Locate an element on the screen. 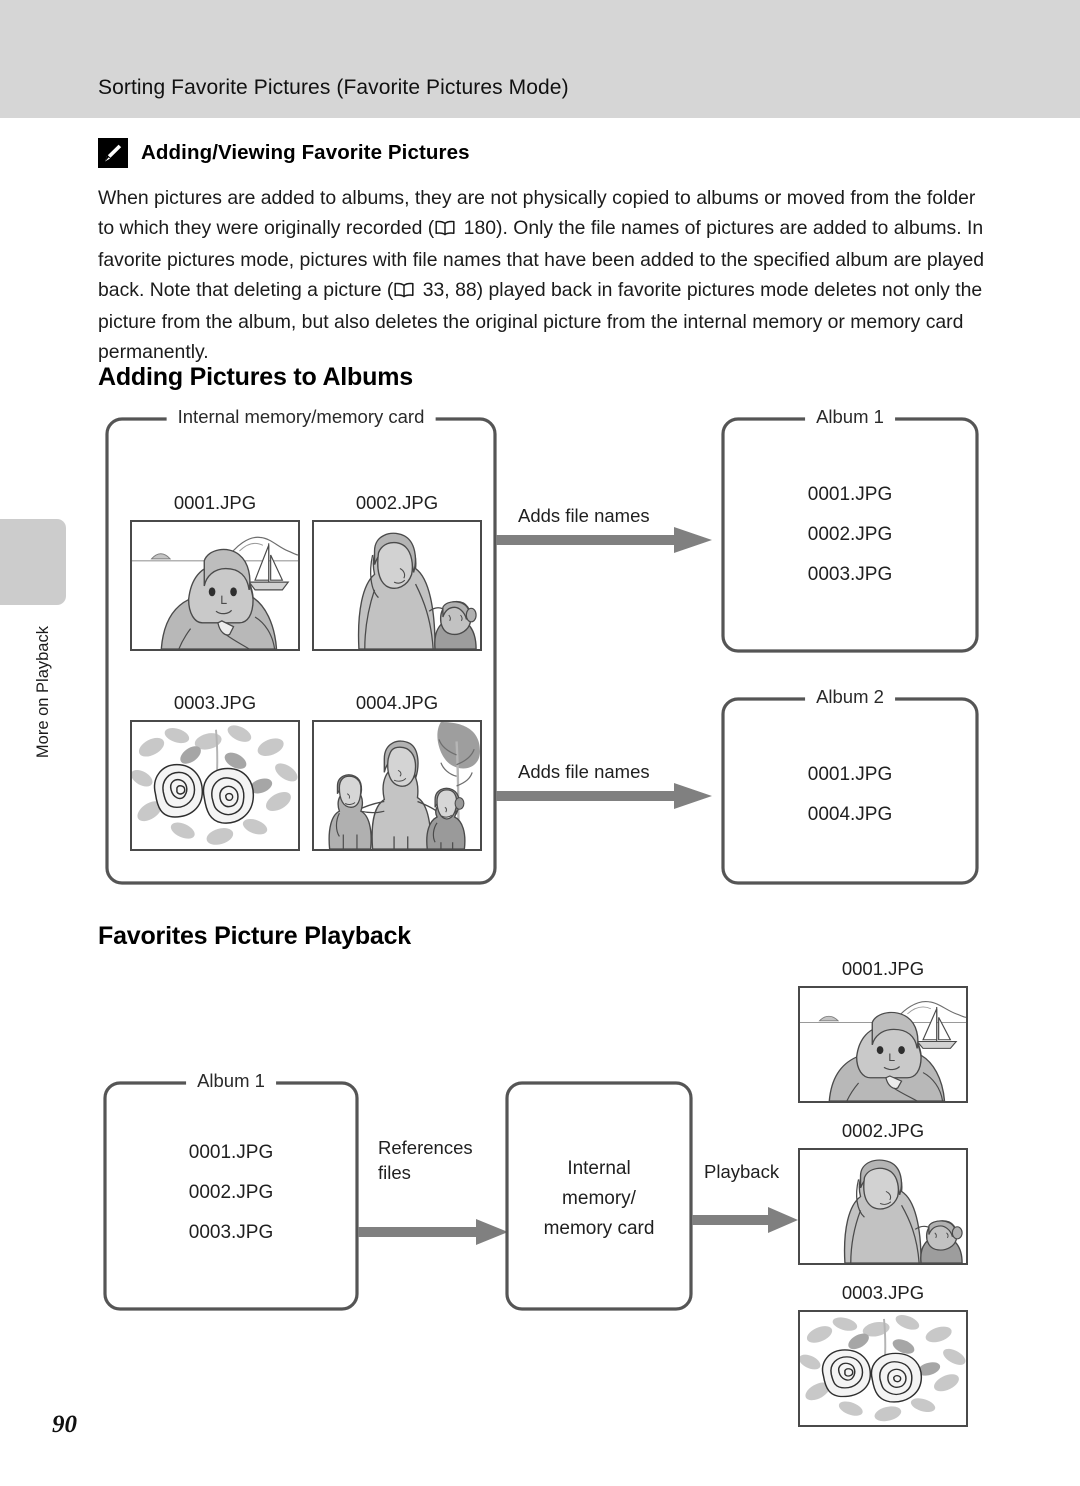 The width and height of the screenshot is (1080, 1486). thumbnail-0002: 0002.JPG is located at coordinates (397, 571).